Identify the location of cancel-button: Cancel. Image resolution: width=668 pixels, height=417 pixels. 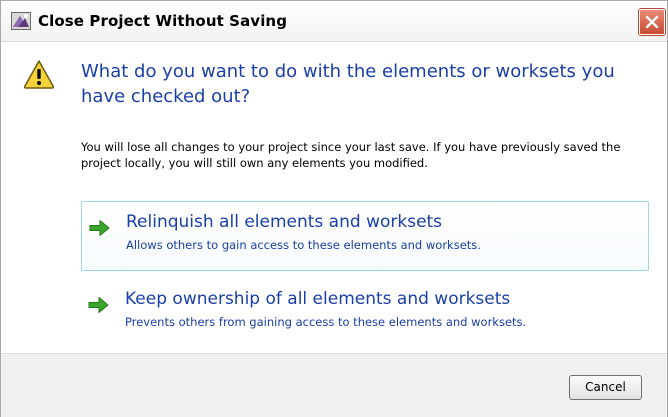
(605, 387).